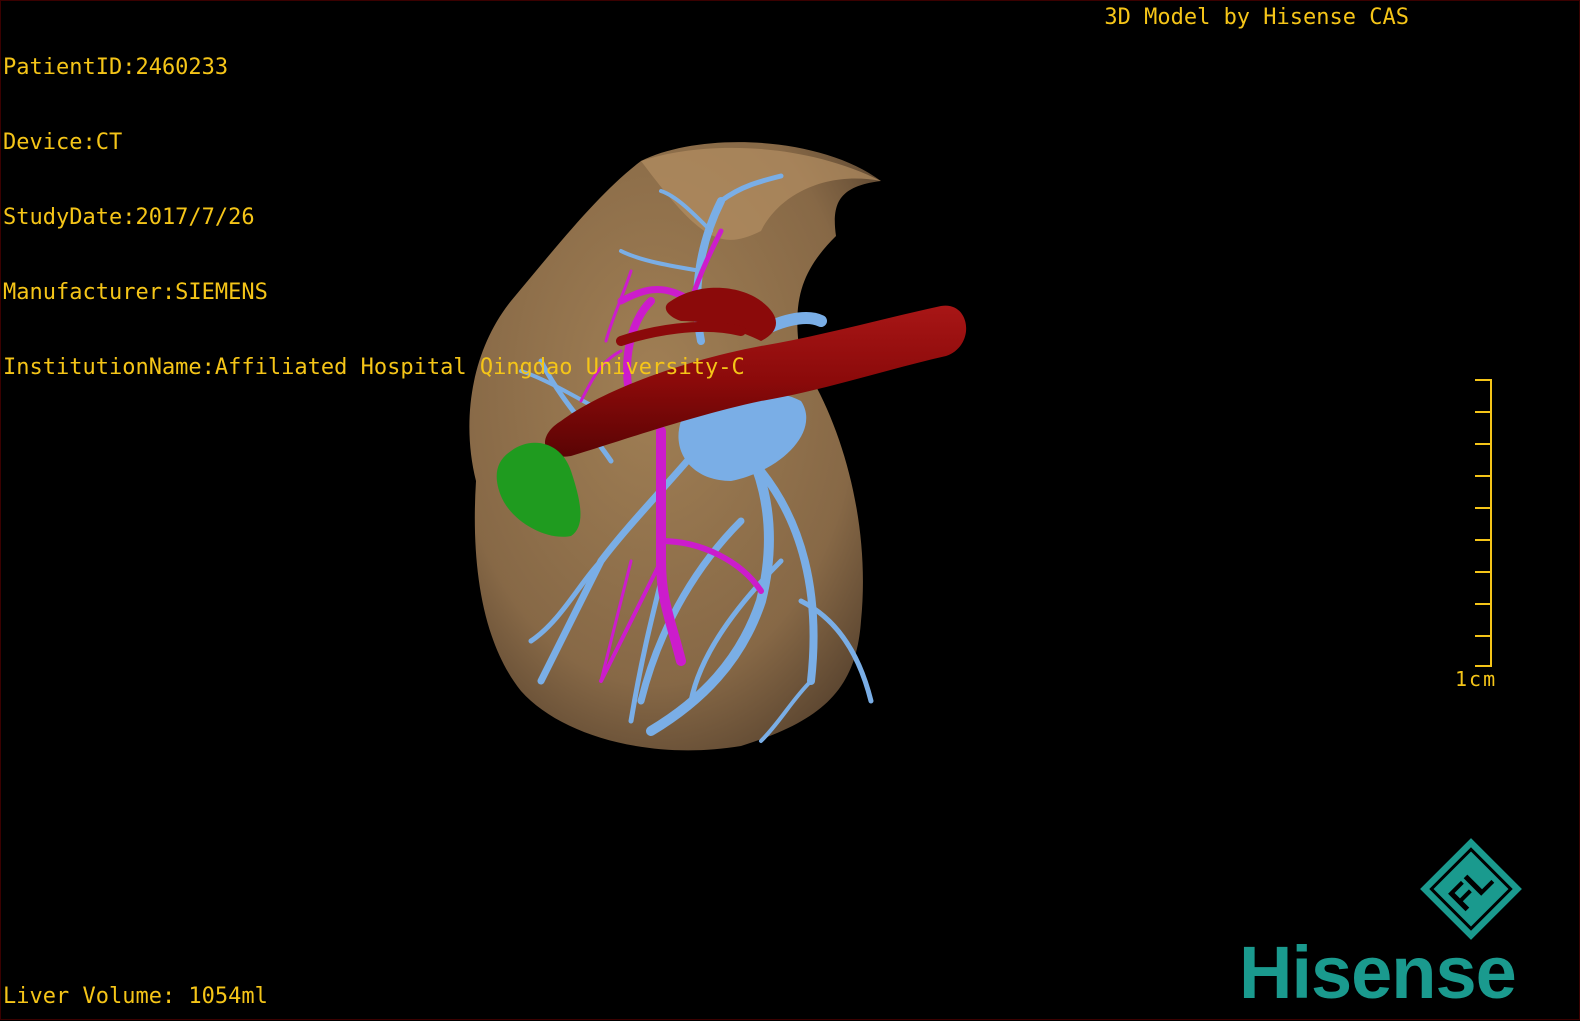 This screenshot has height=1021, width=1580. I want to click on manufacturer: Manufacturer:SIEMENS, so click(135, 292).